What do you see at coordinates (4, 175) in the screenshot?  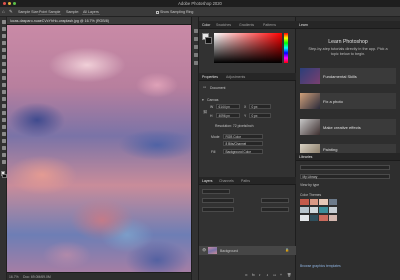 I see `background-color-swatch` at bounding box center [4, 175].